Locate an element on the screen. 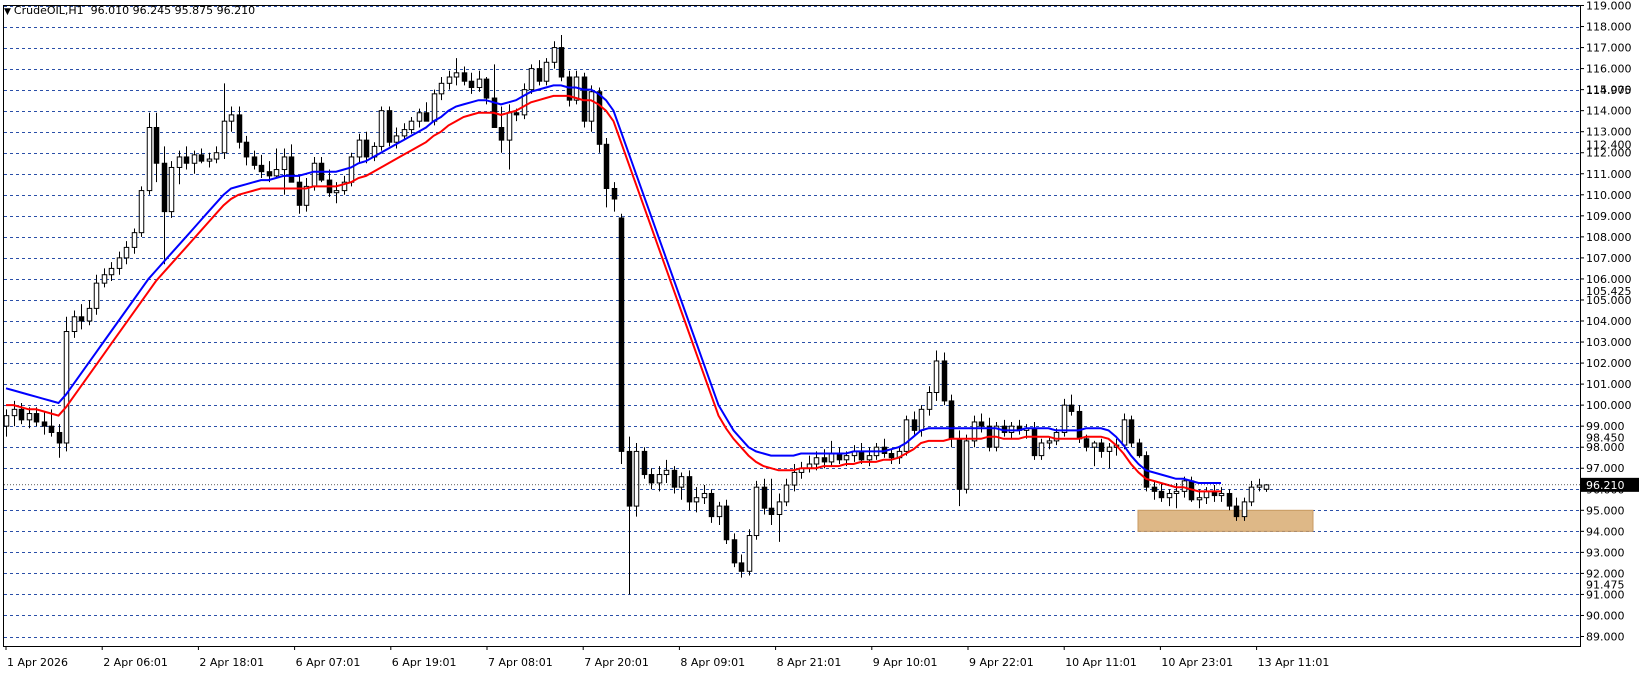 This screenshot has width=1641, height=680. y-overlay-label: 91.475 is located at coordinates (1605, 584).